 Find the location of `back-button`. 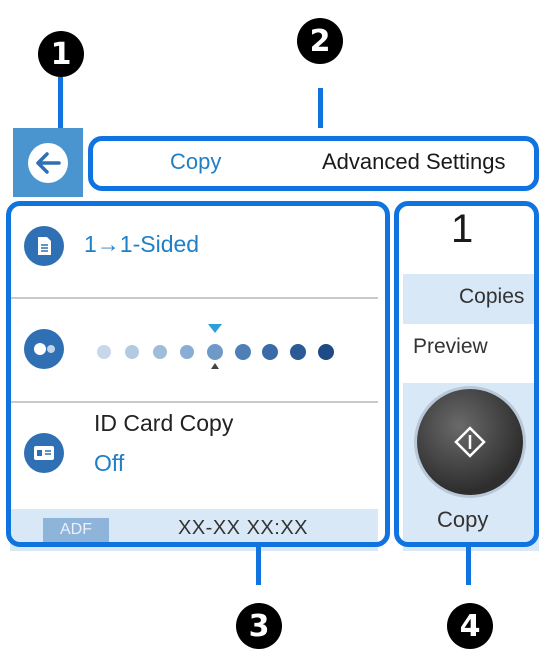

back-button is located at coordinates (48, 162).